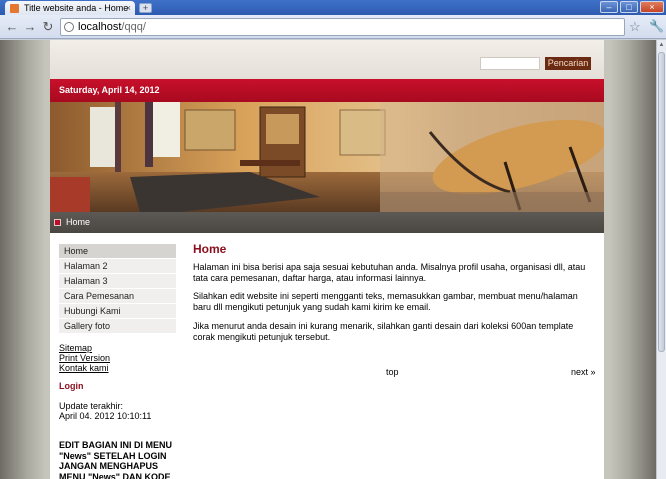 The width and height of the screenshot is (666, 479). I want to click on sidebar-item-gallery-foto: Gallery foto, so click(117, 326).